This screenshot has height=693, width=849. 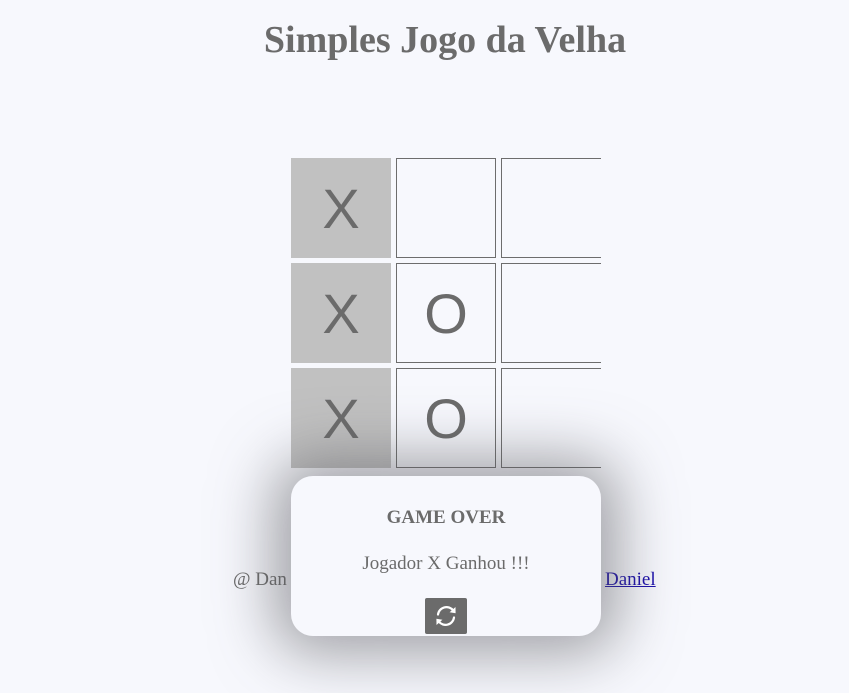 I want to click on board-cell-8: O, so click(x=446, y=418).